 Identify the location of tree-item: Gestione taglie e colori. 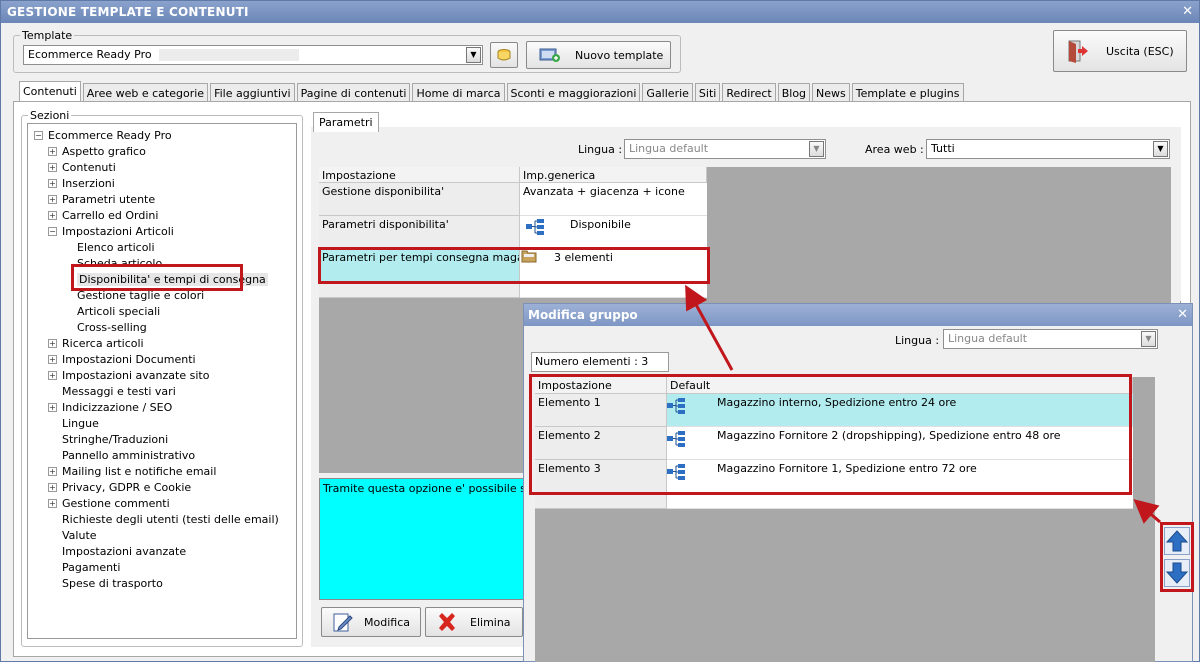
(133, 295).